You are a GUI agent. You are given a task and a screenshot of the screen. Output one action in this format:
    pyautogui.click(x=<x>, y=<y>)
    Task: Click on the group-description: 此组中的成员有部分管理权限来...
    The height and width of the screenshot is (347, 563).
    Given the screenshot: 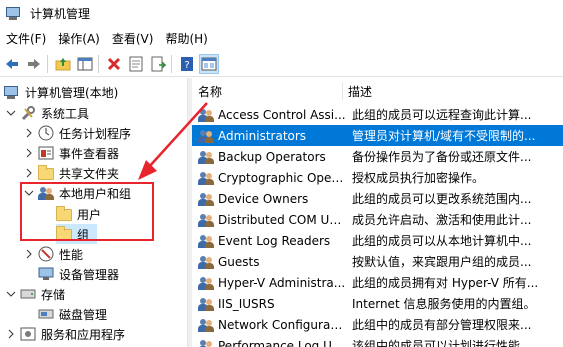 What is the action you would take?
    pyautogui.click(x=442, y=325)
    